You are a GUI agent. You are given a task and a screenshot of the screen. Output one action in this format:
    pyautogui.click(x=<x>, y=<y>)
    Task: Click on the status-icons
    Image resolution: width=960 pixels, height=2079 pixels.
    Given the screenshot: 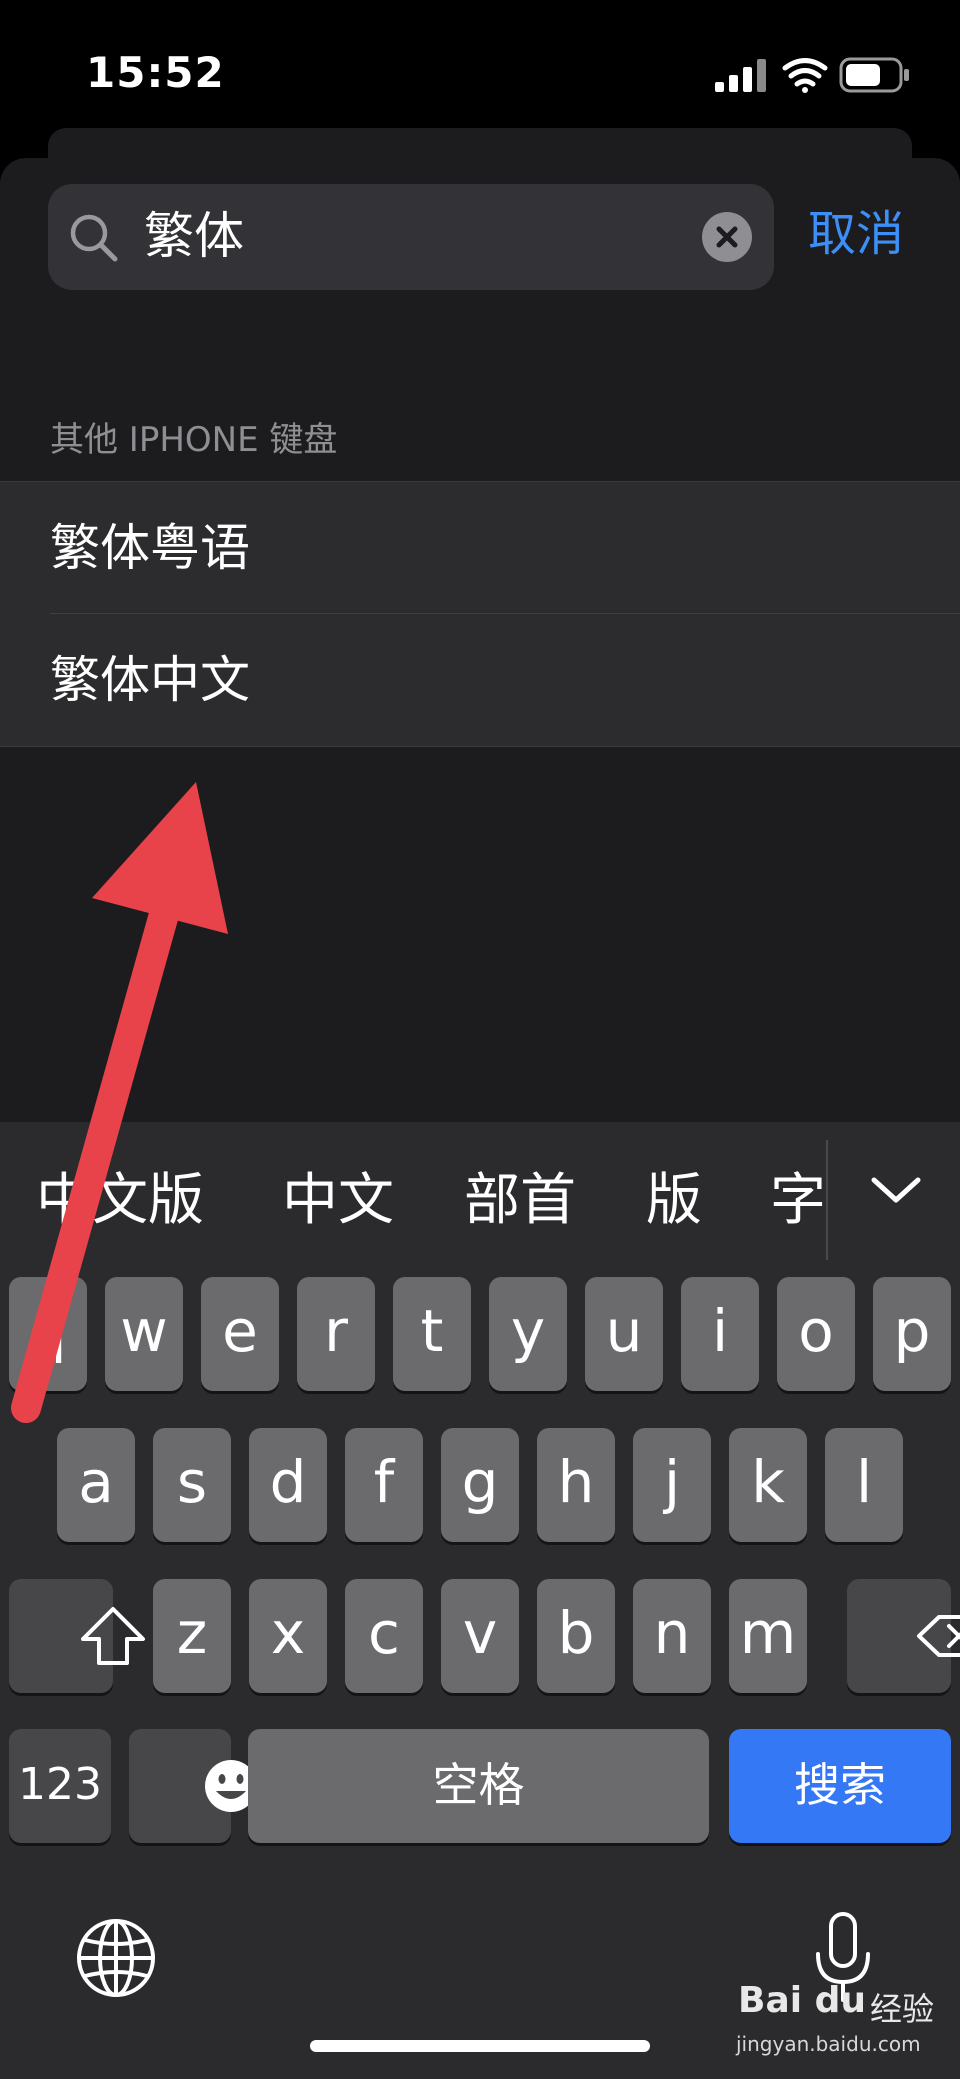 What is the action you would take?
    pyautogui.click(x=813, y=76)
    